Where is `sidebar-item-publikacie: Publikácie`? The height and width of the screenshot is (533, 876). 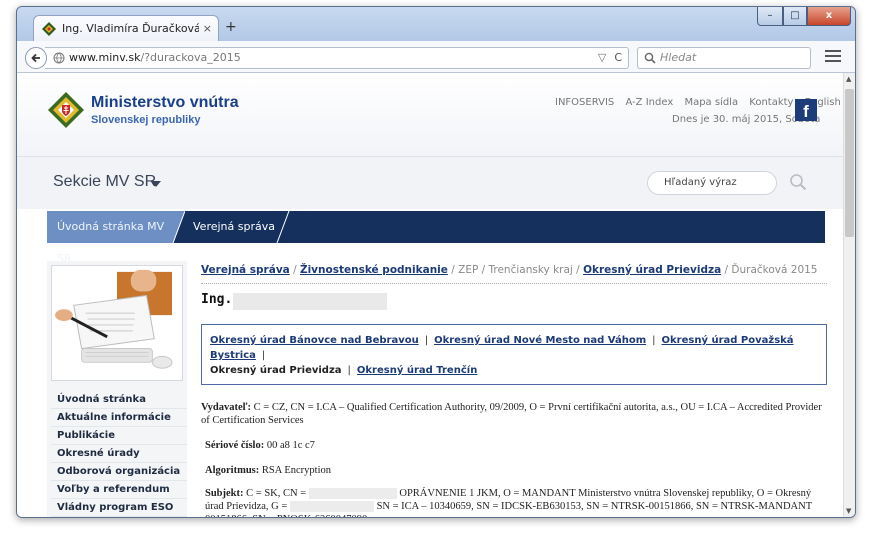 sidebar-item-publikacie: Publikácie is located at coordinates (119, 436).